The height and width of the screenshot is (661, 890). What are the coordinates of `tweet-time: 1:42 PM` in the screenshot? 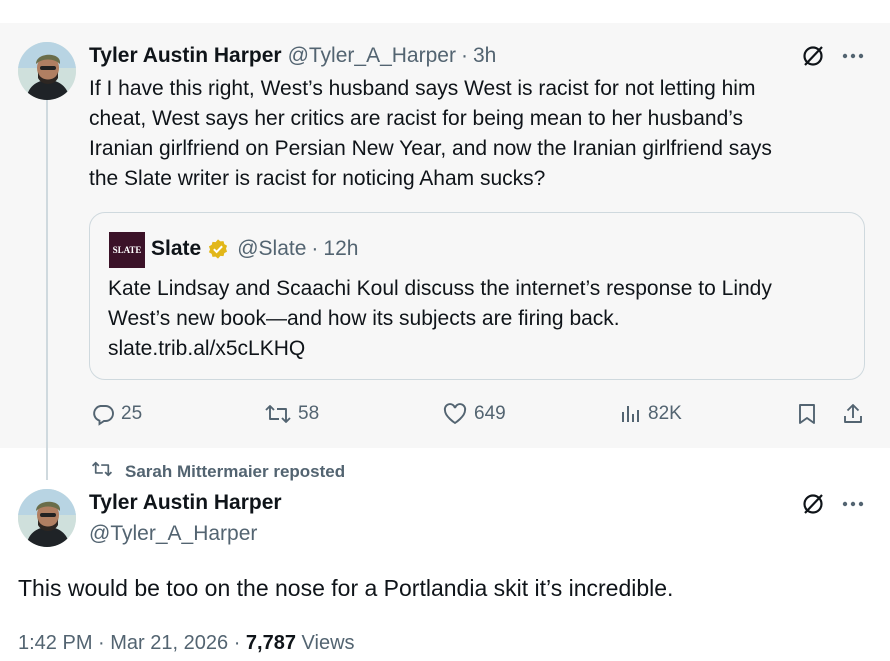 It's located at (55, 643).